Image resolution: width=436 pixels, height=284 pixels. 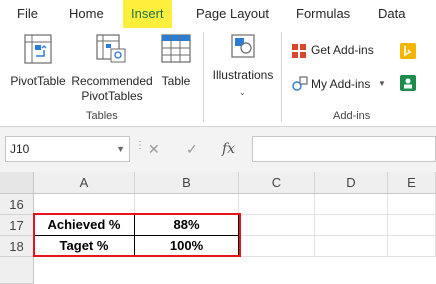 What do you see at coordinates (412, 204) in the screenshot?
I see `cell-e16` at bounding box center [412, 204].